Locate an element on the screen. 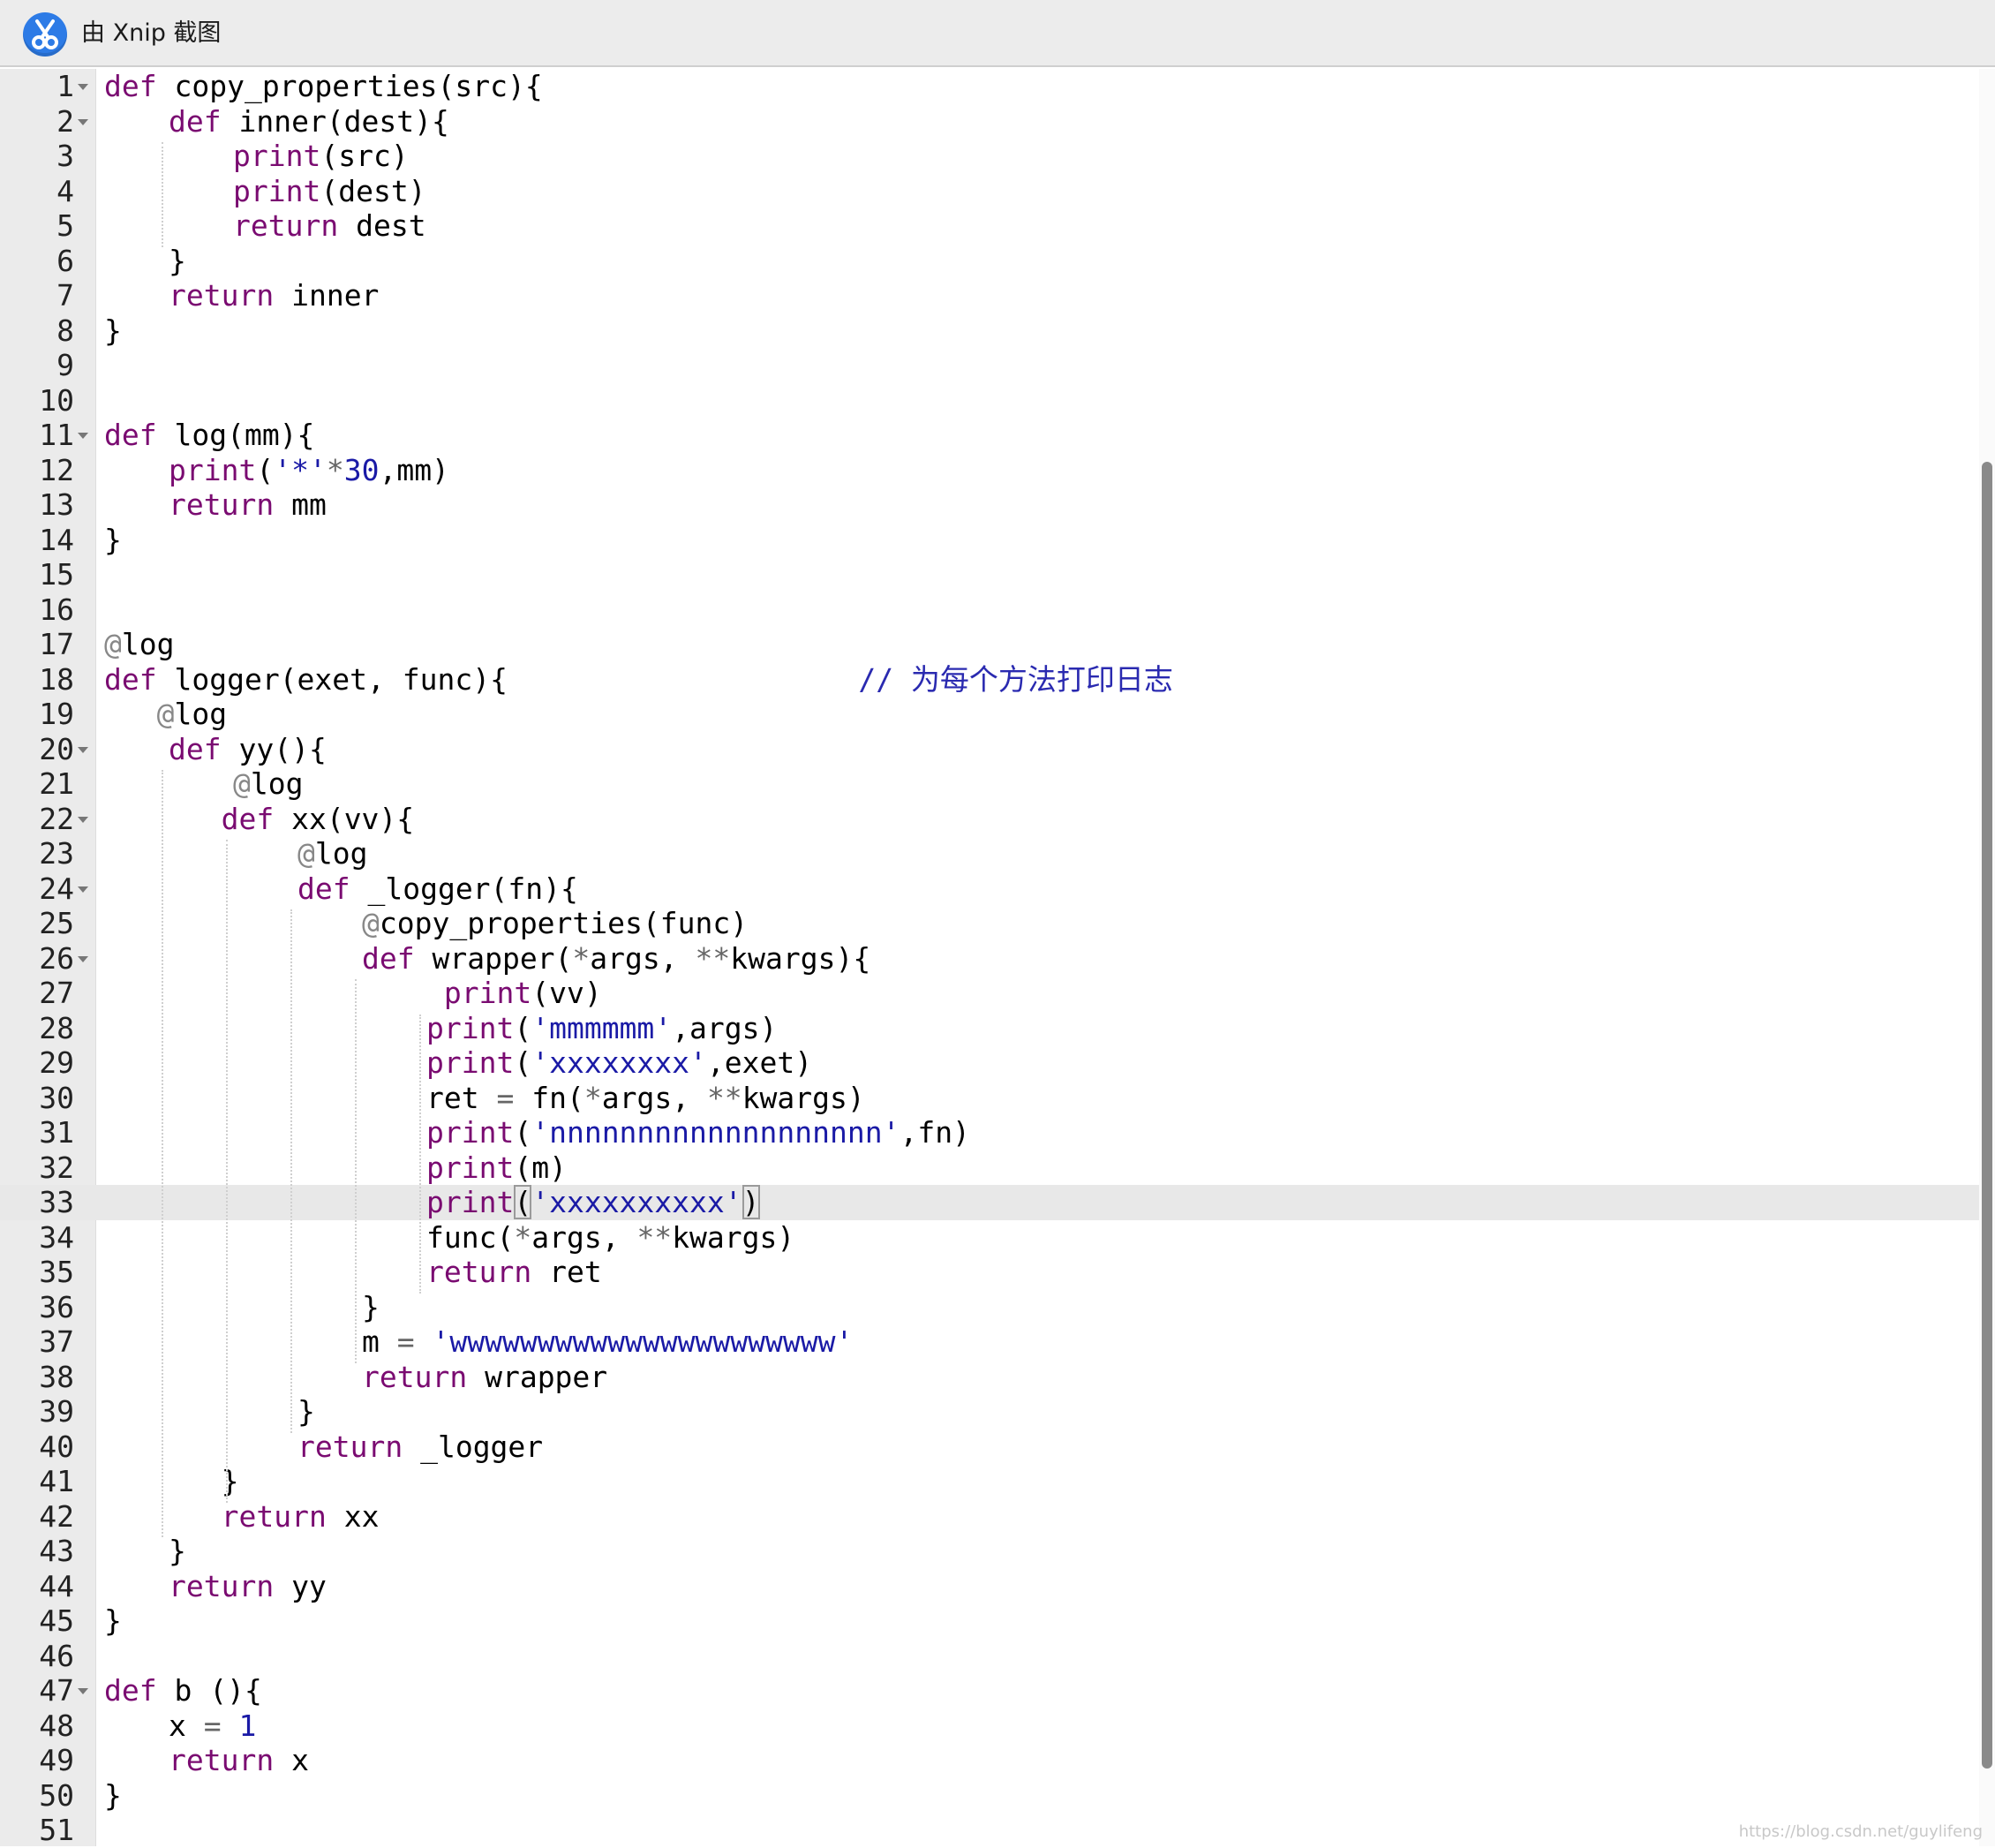  code-line: 26 def wrapper(*args, **kwargs){ is located at coordinates (997, 959).